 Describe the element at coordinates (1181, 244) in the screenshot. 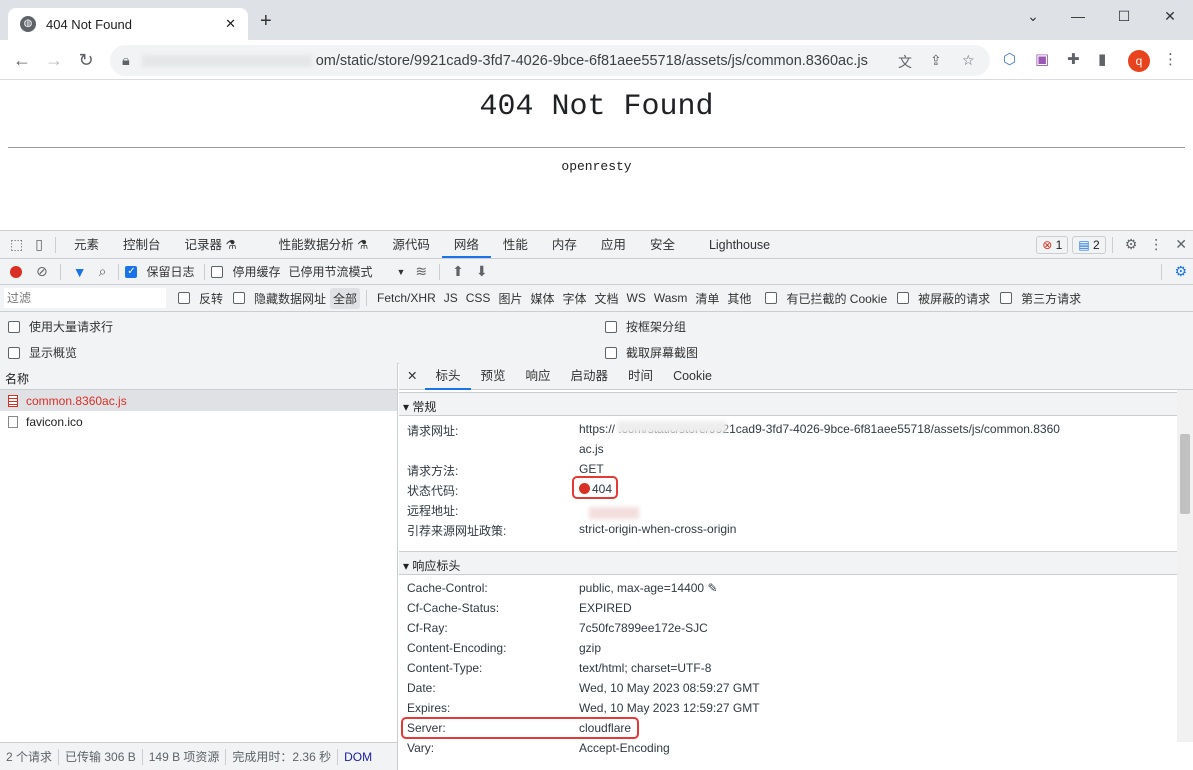

I see `close-devtools-icon: ✕` at that location.